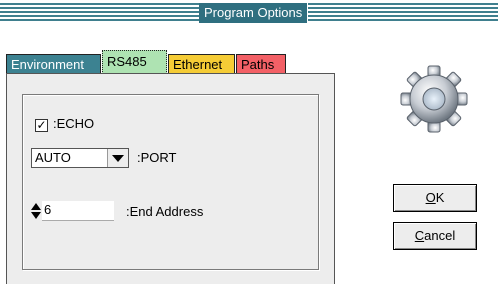  I want to click on dropdown-arrow-icon, so click(117, 158).